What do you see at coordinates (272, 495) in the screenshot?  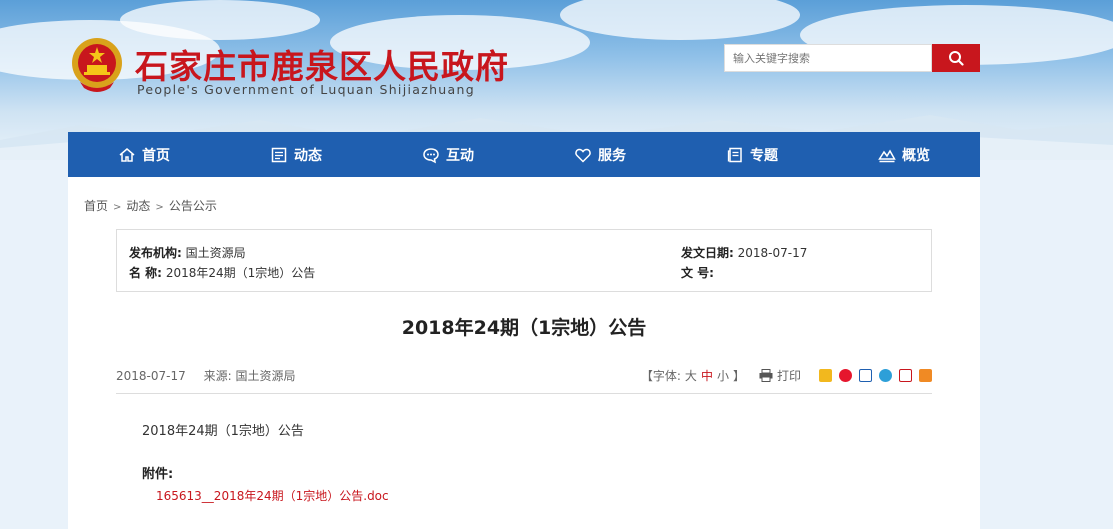 I see `attachment-link: 165613__2018年24期（1宗地）公告.doc` at bounding box center [272, 495].